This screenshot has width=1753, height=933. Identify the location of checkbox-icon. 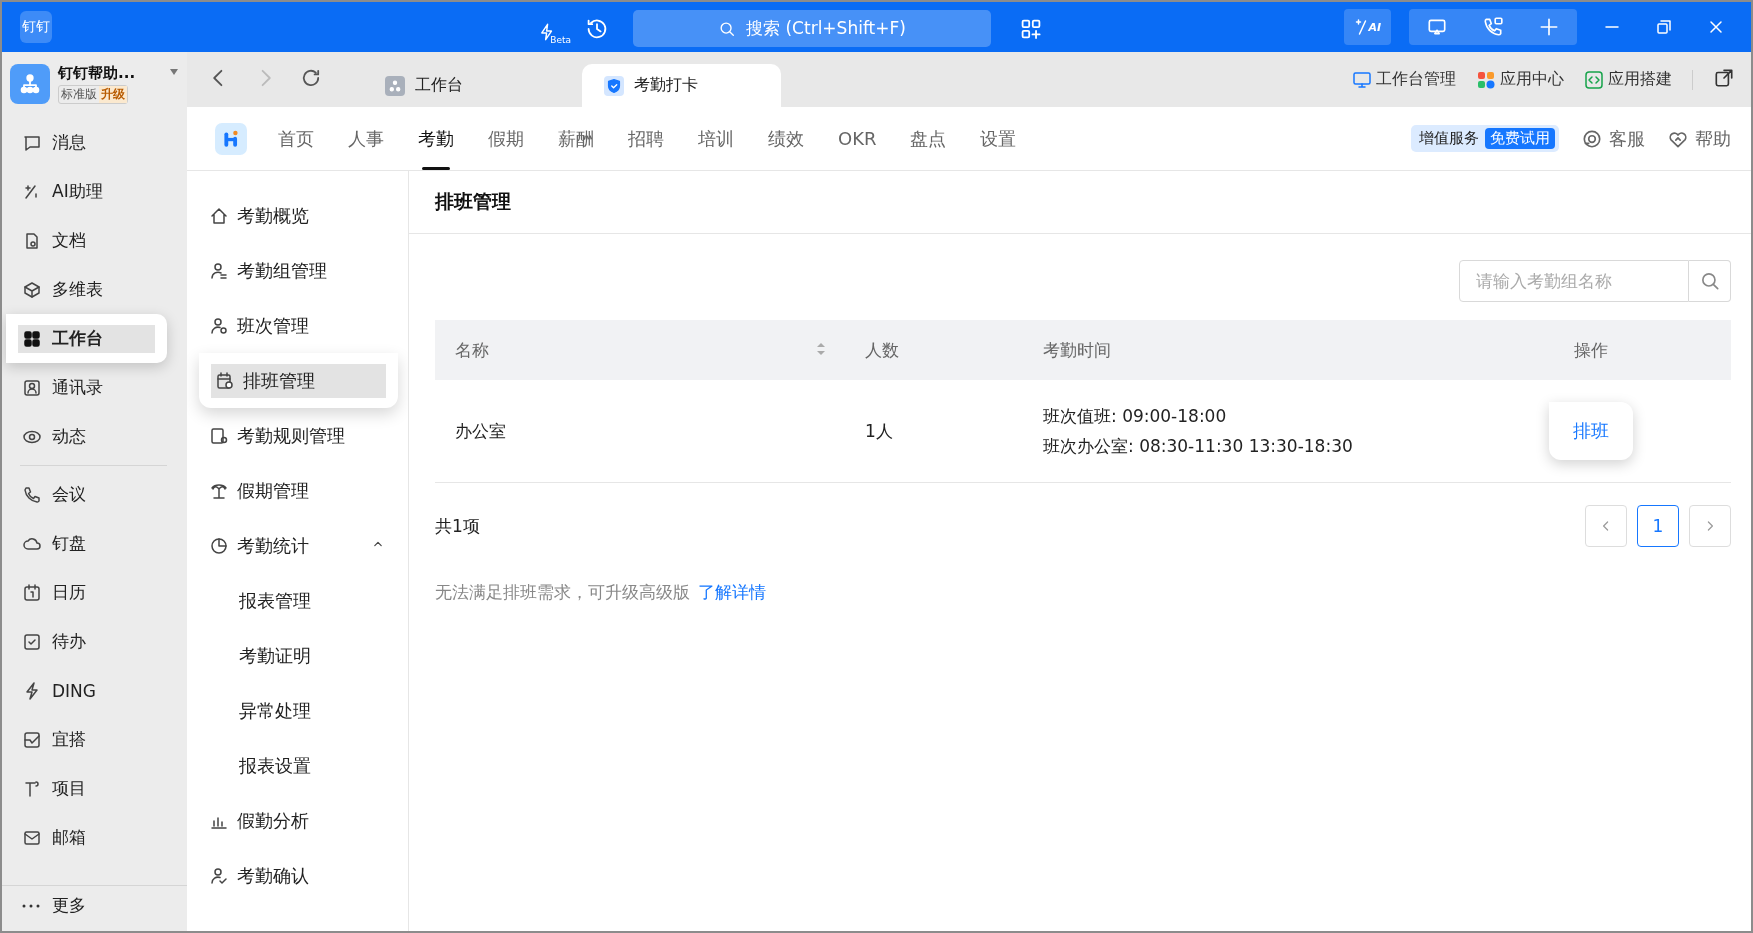
(32, 641).